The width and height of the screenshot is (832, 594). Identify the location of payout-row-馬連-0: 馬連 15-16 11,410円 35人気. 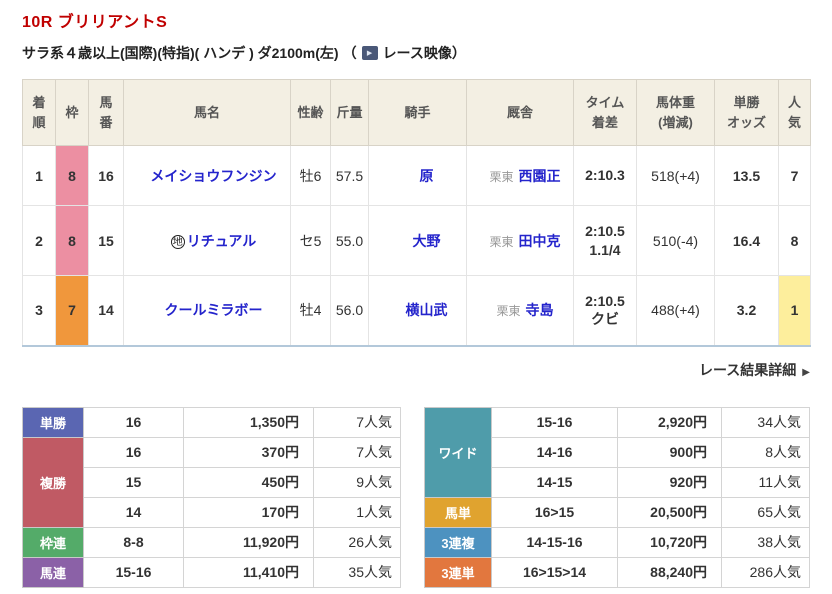
(211, 572).